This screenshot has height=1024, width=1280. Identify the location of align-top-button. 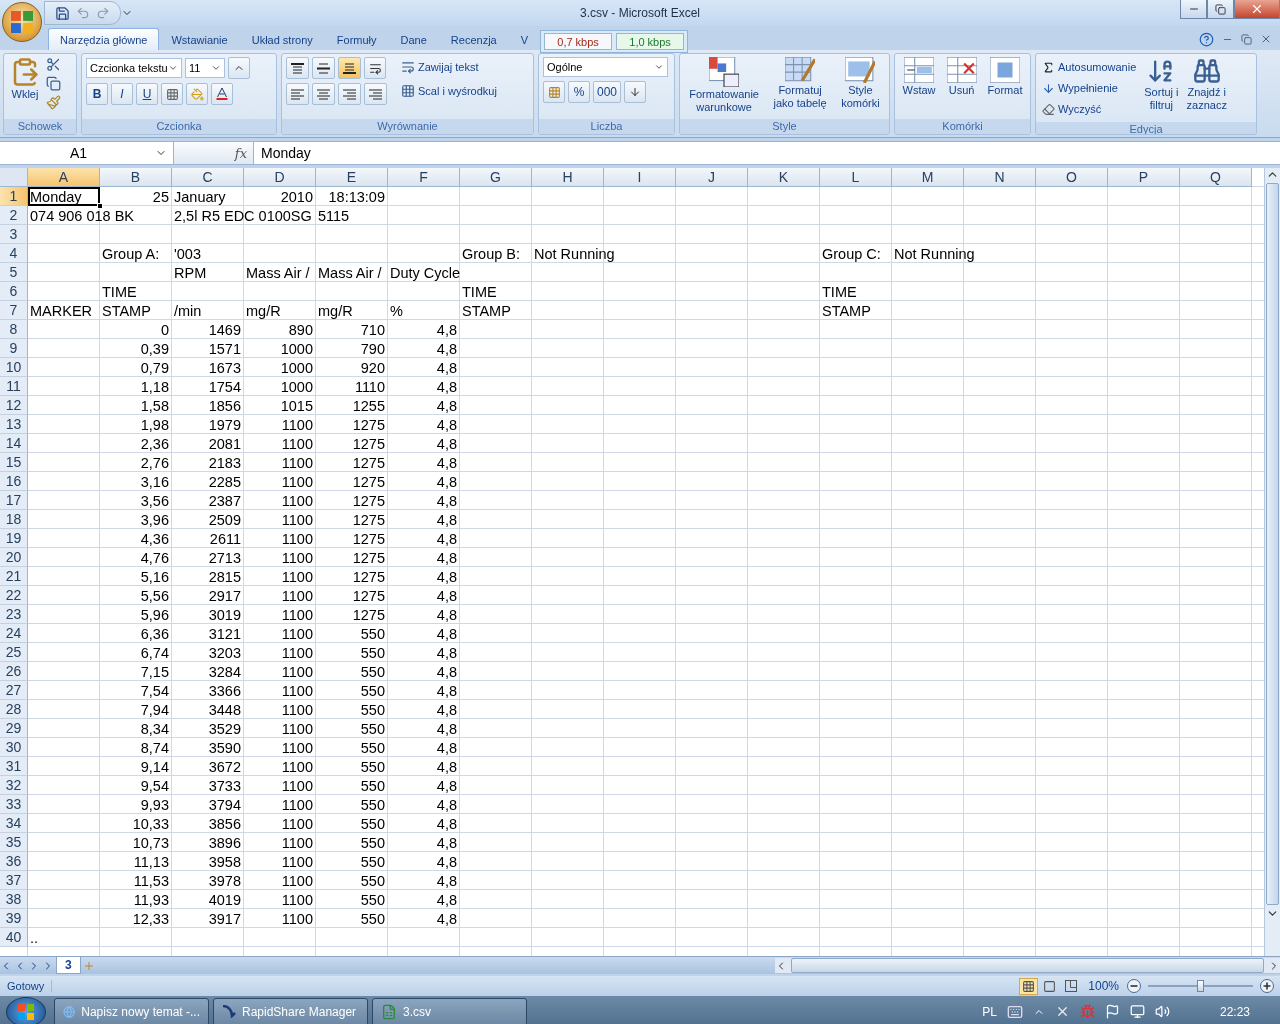
(297, 68).